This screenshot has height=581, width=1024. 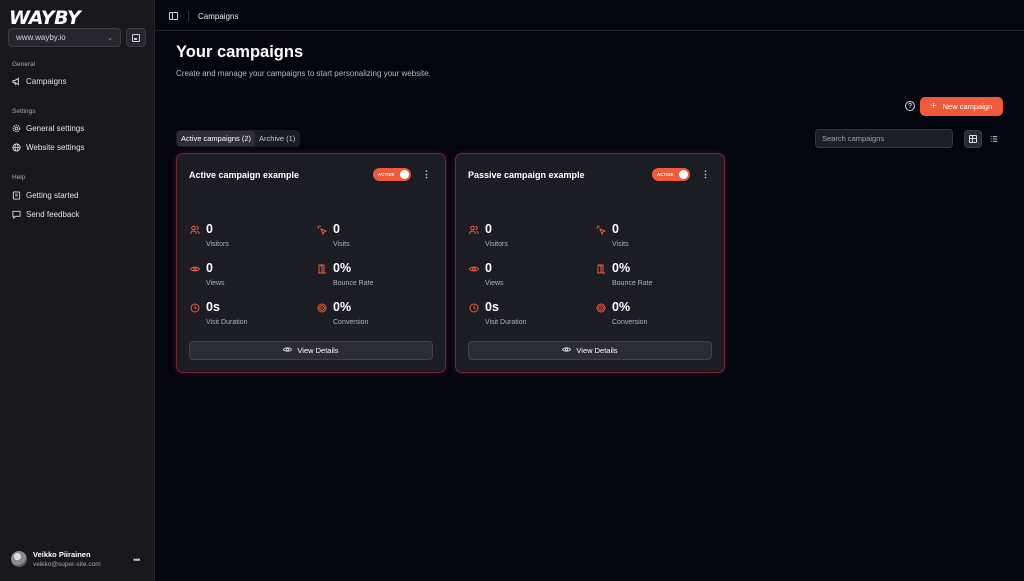 What do you see at coordinates (589, 15) in the screenshot?
I see `topbar: Campaigns` at bounding box center [589, 15].